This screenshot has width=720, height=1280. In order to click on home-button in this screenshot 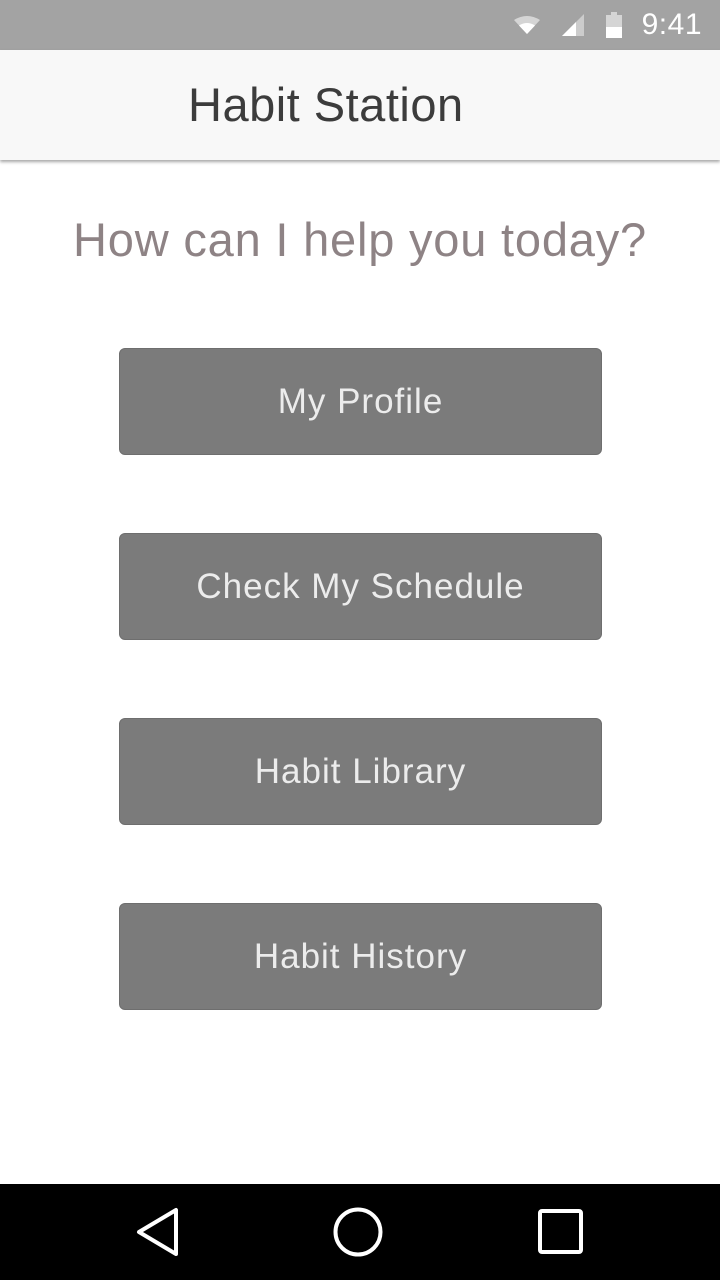, I will do `click(358, 1232)`.